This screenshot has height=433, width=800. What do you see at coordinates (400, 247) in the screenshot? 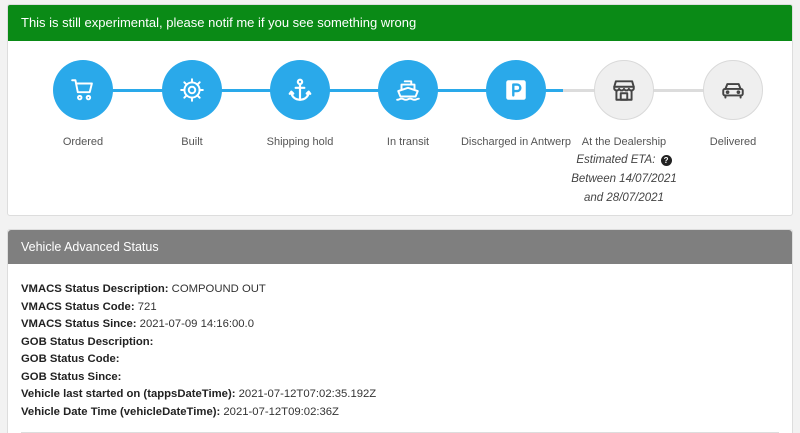
I see `panel-title: Vehicle Advanced Status` at bounding box center [400, 247].